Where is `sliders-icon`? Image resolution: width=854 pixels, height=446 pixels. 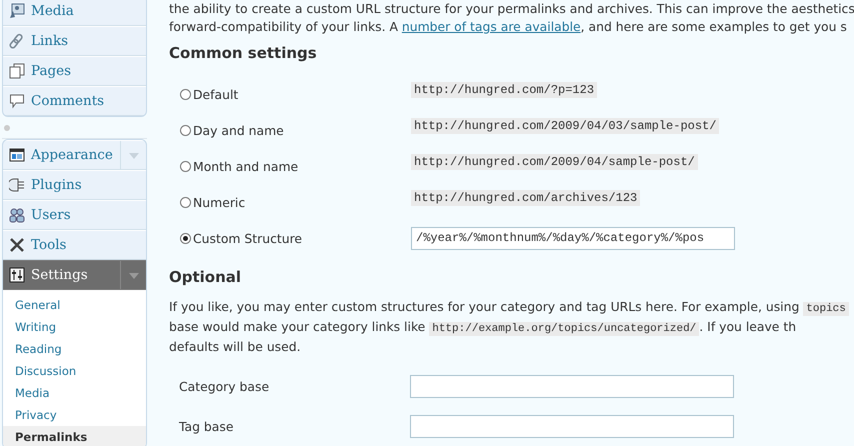
sliders-icon is located at coordinates (17, 275).